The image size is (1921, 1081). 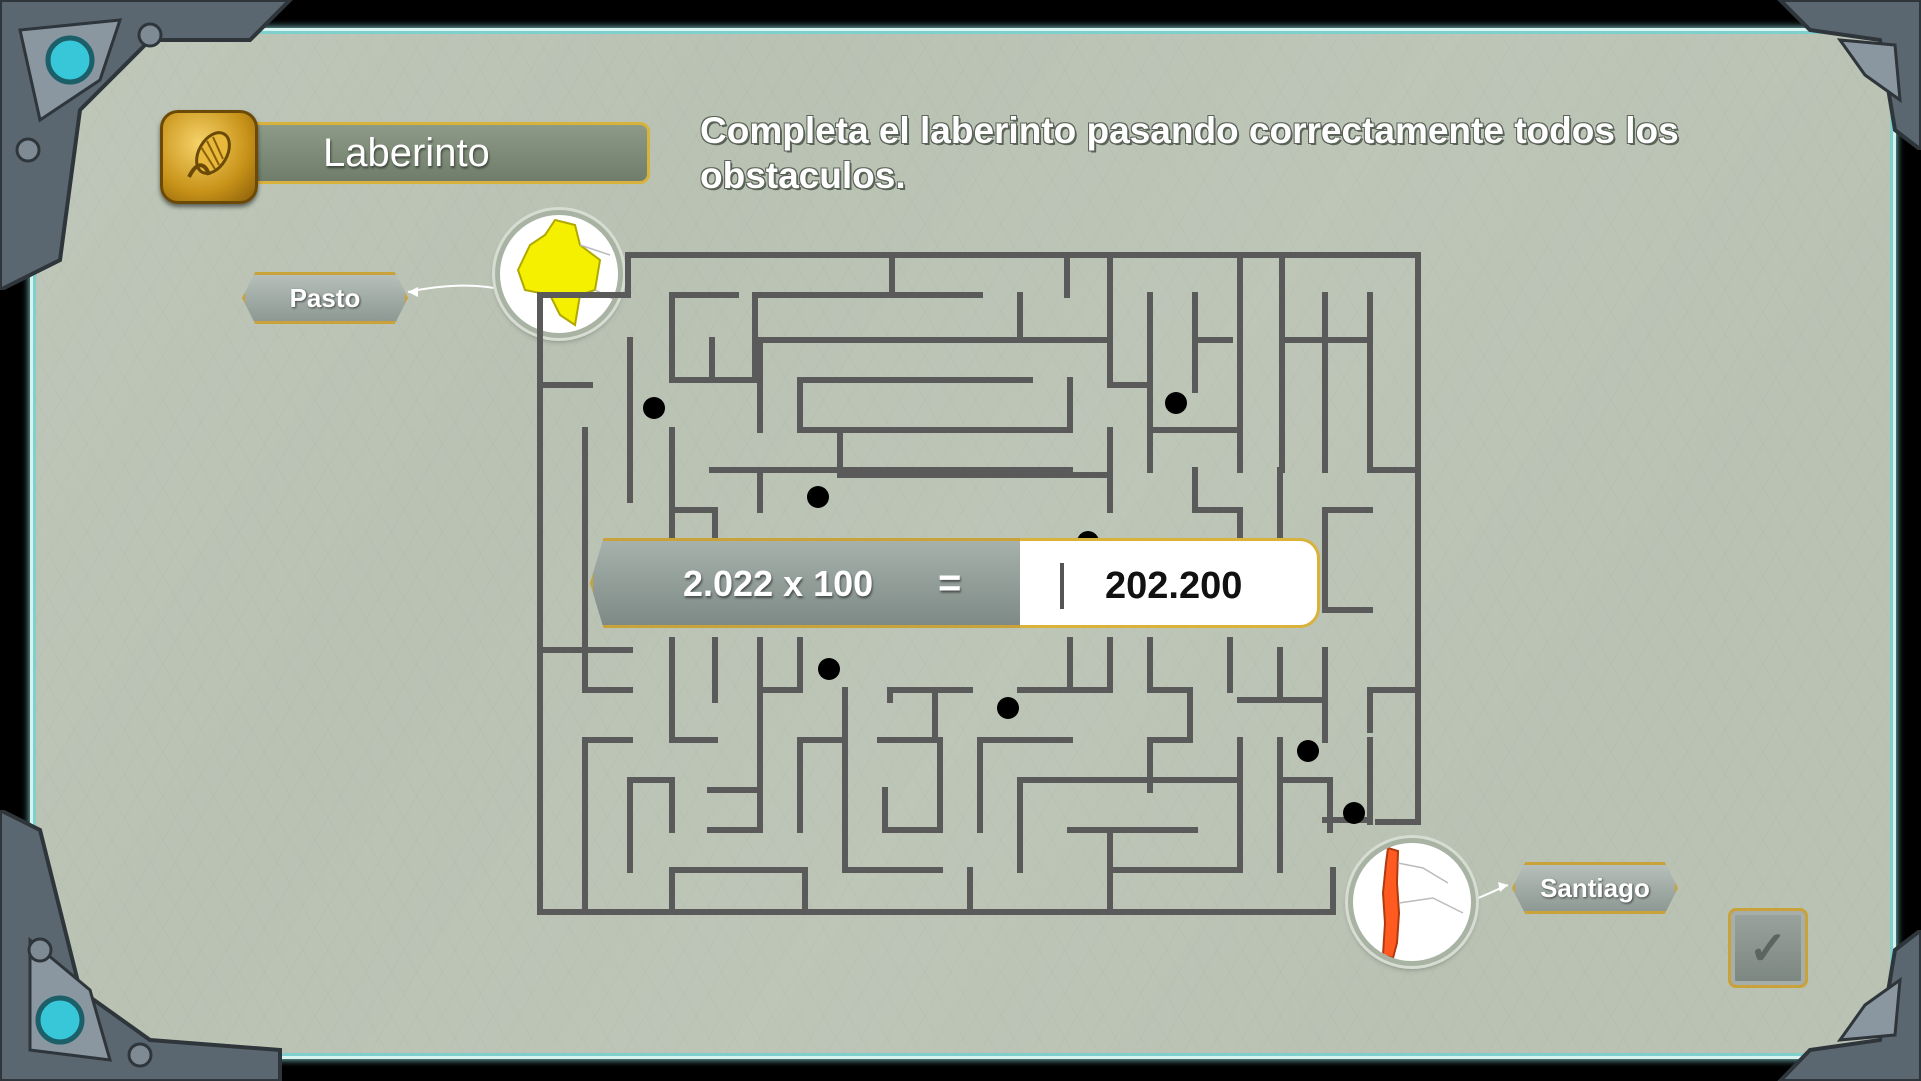 What do you see at coordinates (1595, 888) in the screenshot?
I see `end-city-label: Santiago` at bounding box center [1595, 888].